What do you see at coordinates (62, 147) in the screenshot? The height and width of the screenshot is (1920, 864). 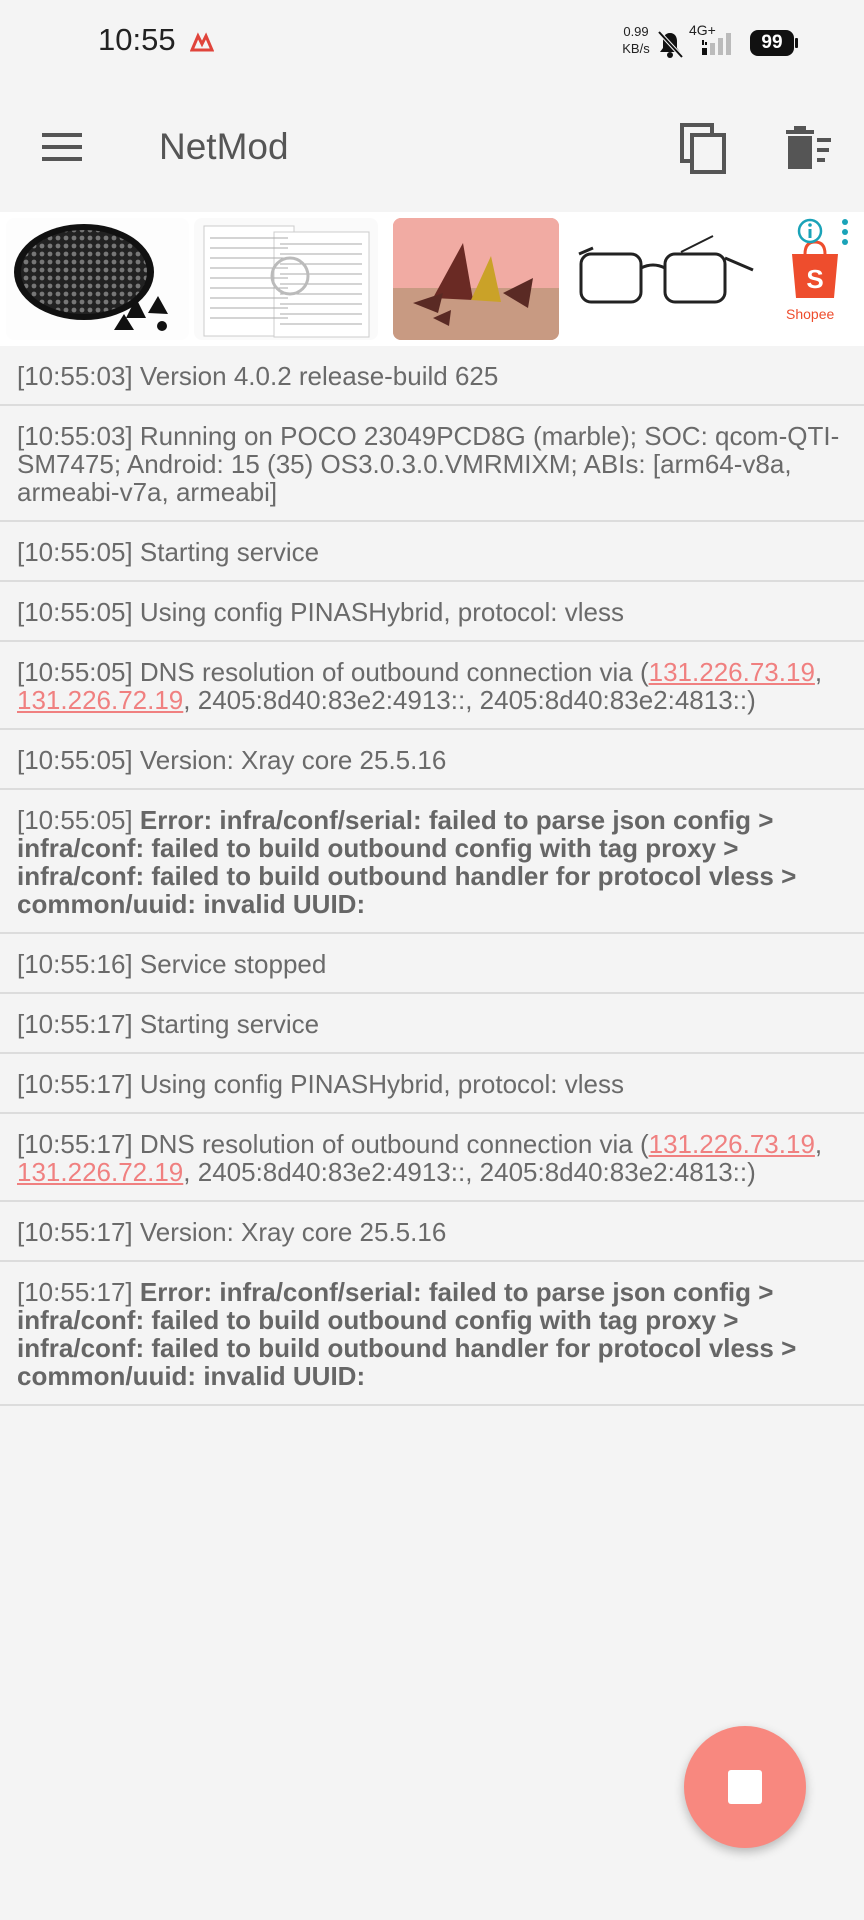 I see `menu-icon` at bounding box center [62, 147].